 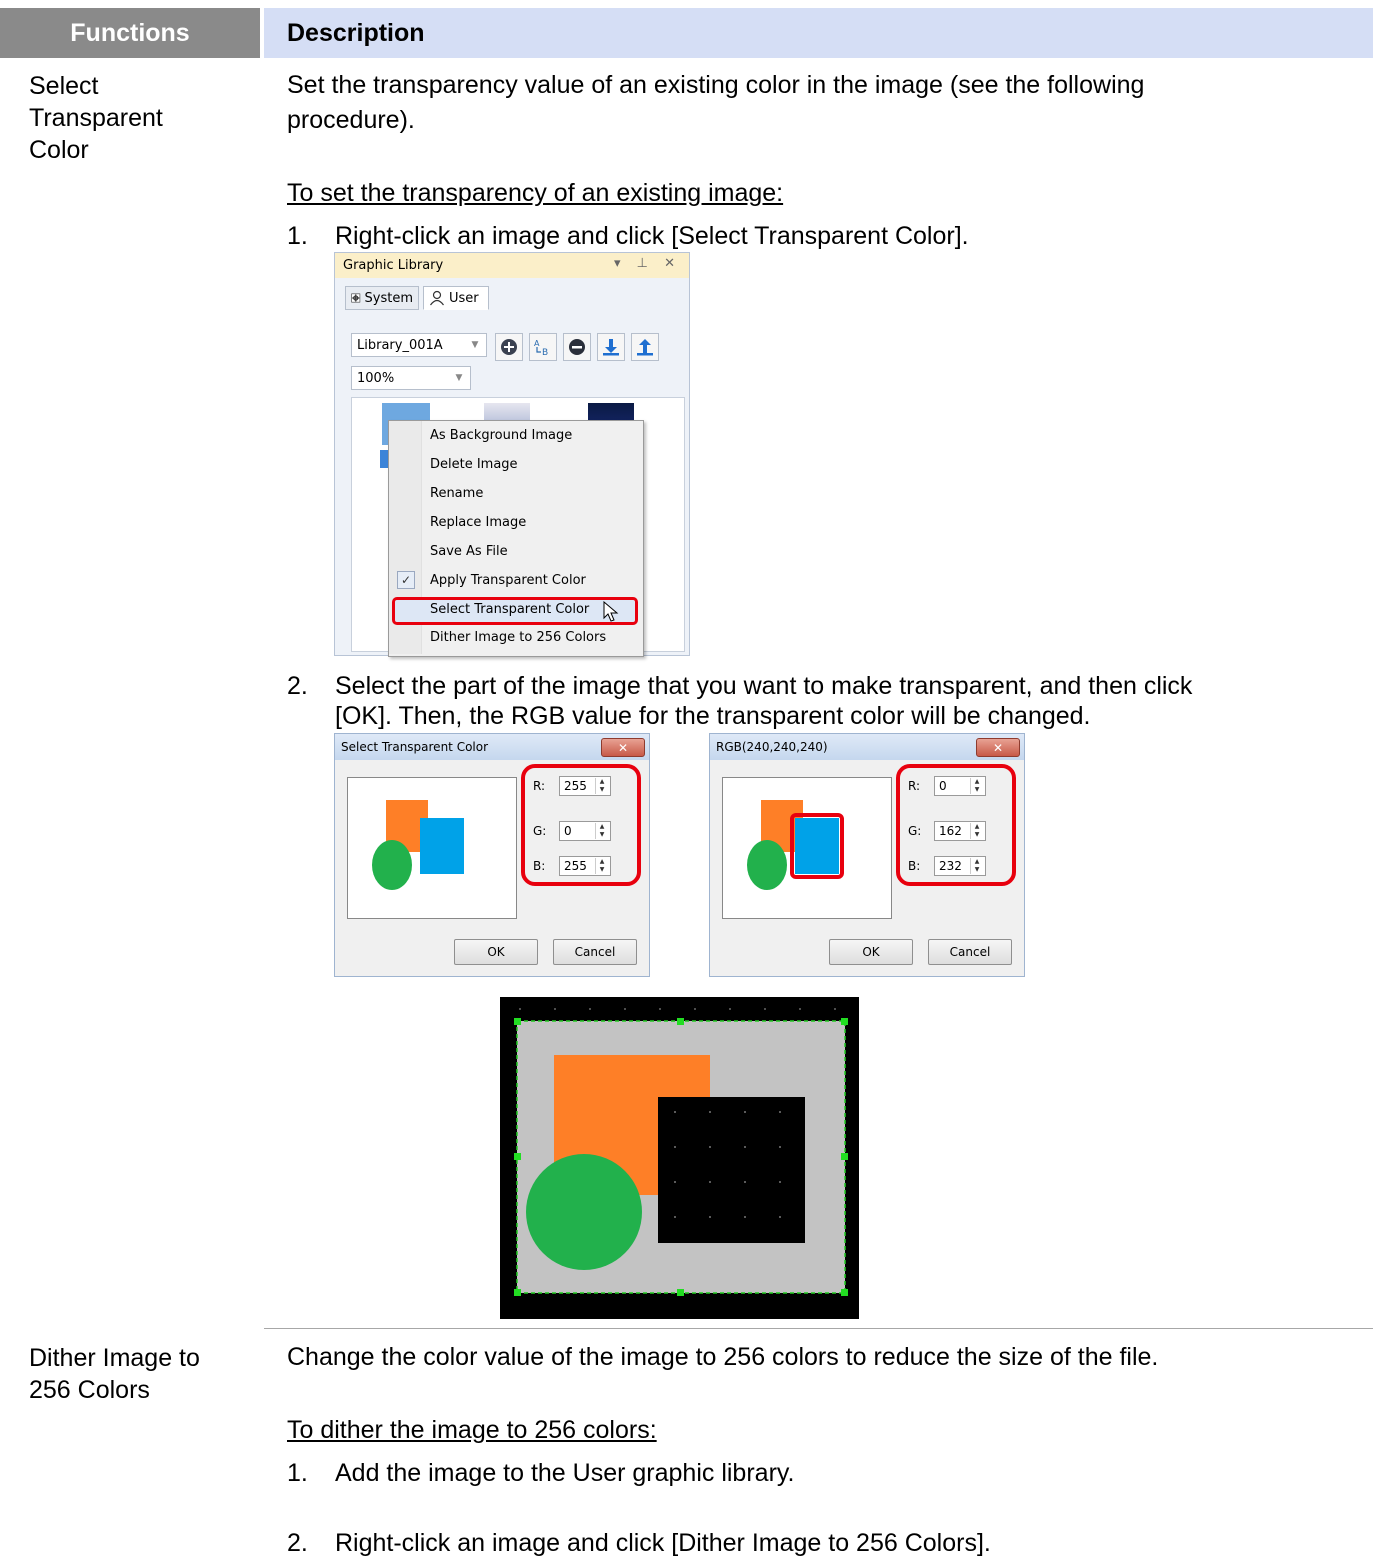 What do you see at coordinates (64, 86) in the screenshot?
I see `function-line: Select` at bounding box center [64, 86].